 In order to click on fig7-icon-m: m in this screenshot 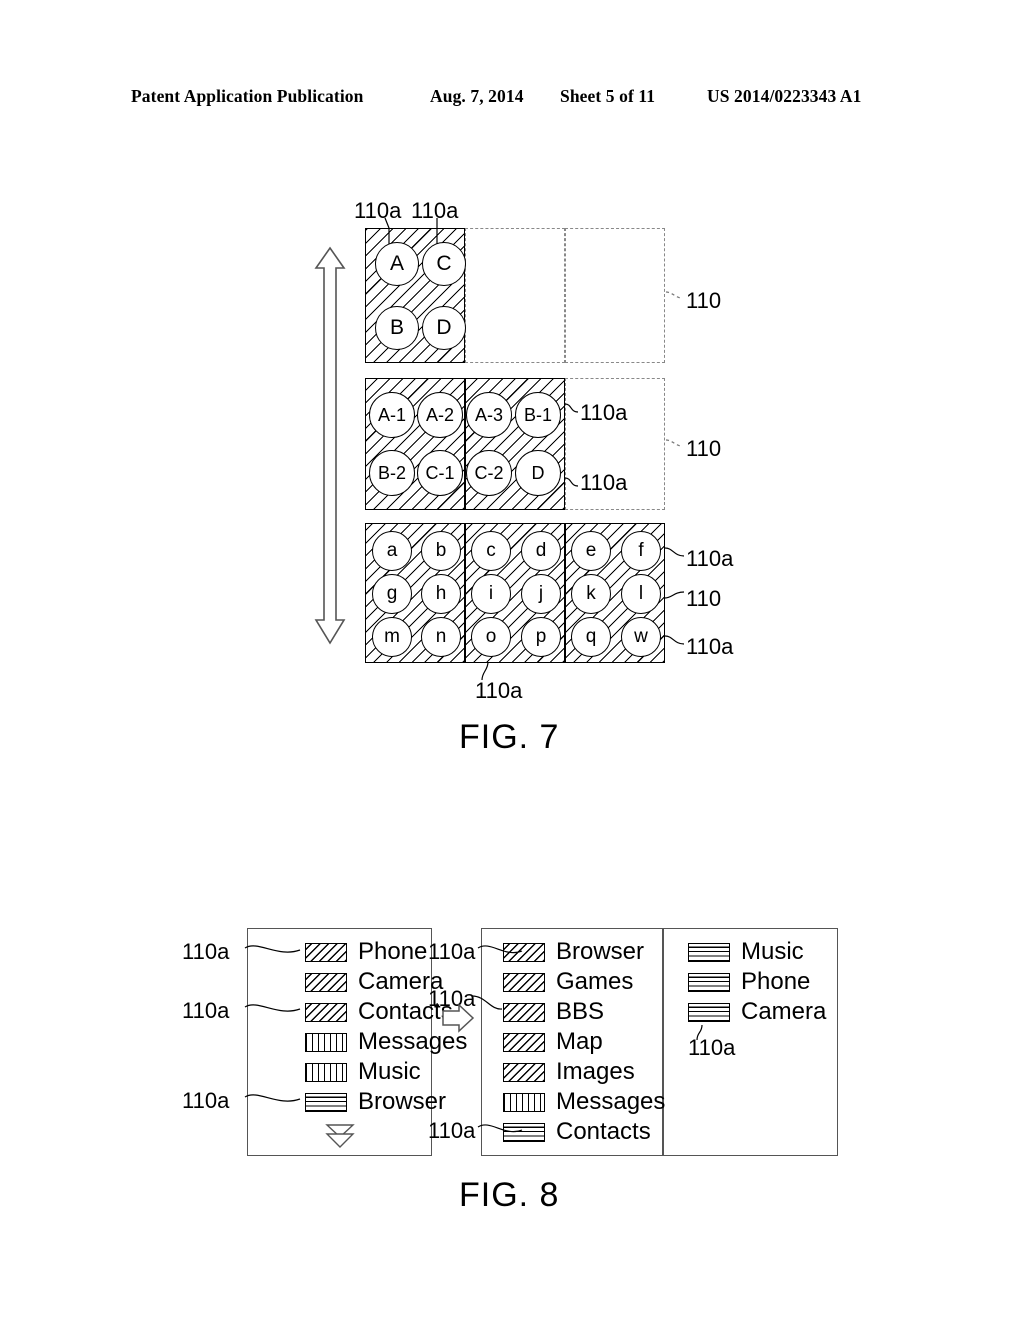, I will do `click(392, 637)`.